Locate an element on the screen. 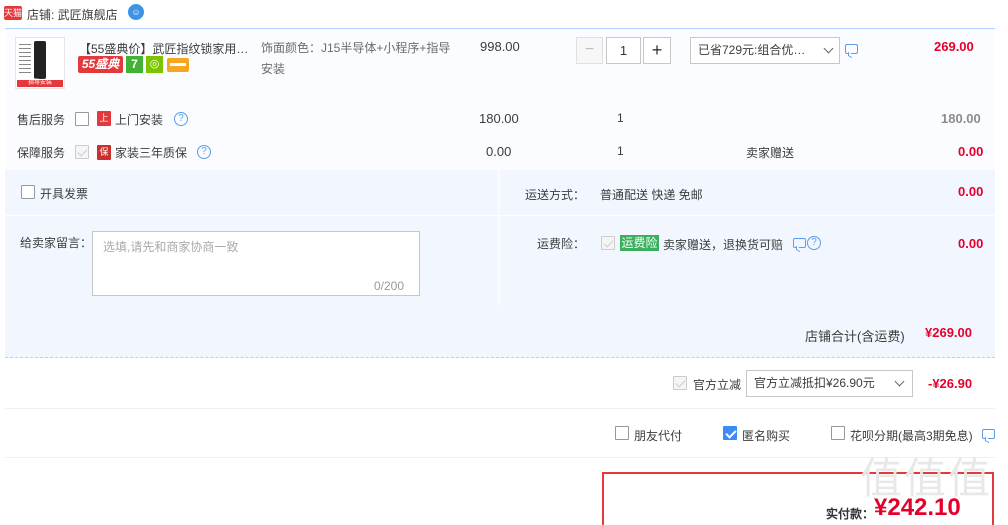  contact-seller-icon: ☺ is located at coordinates (136, 12).